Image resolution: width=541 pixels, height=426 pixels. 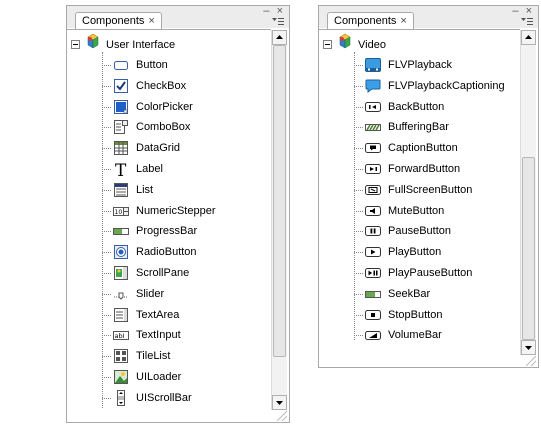 I want to click on tree-folder-video: Video, so click(x=354, y=44).